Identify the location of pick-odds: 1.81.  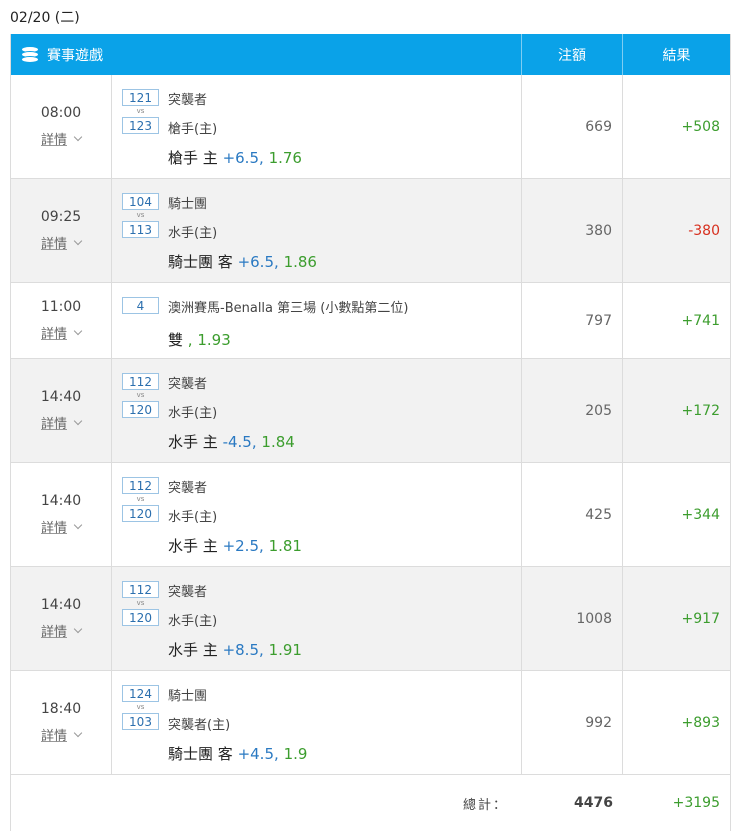
(285, 546).